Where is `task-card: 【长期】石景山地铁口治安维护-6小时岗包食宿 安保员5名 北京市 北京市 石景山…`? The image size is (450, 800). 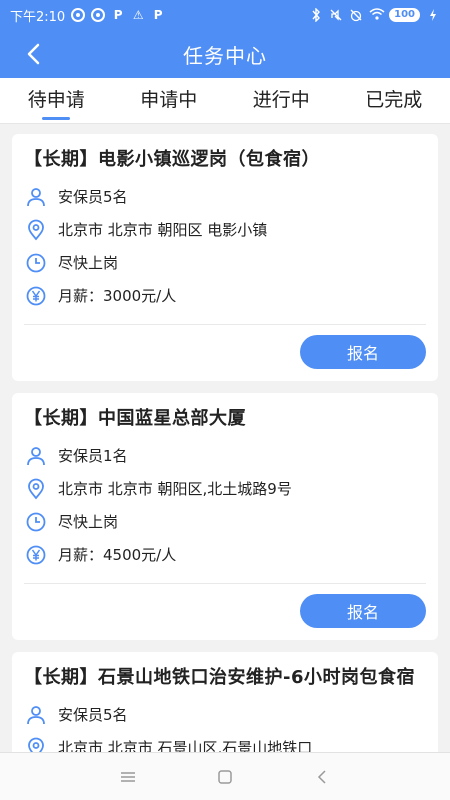
task-card: 【长期】石景山地铁口治安维护-6小时岗包食宿 安保员5名 北京市 北京市 石景山… is located at coordinates (225, 702).